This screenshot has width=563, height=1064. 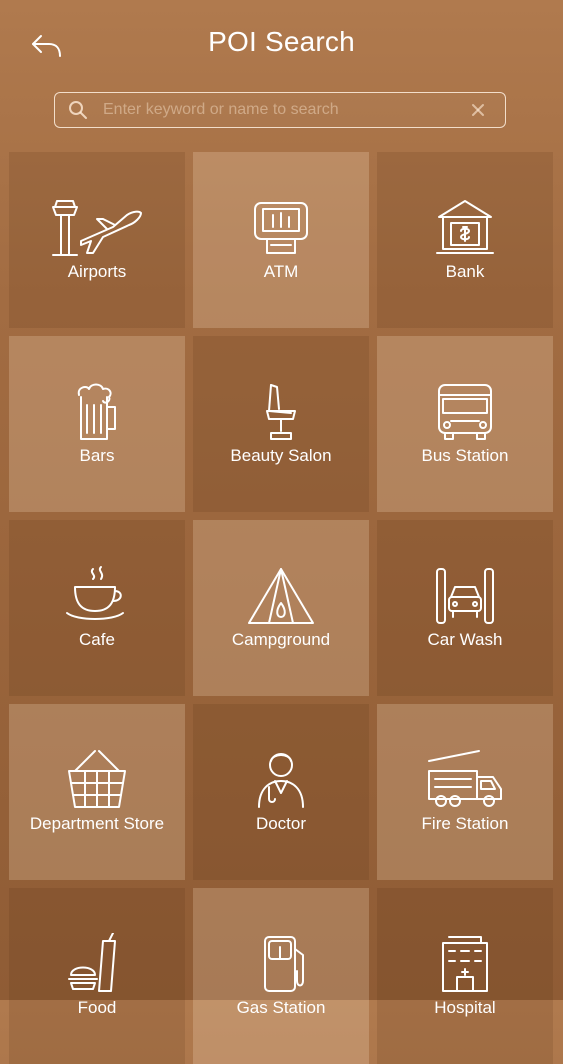 What do you see at coordinates (465, 780) in the screenshot?
I see `fire-truck-icon` at bounding box center [465, 780].